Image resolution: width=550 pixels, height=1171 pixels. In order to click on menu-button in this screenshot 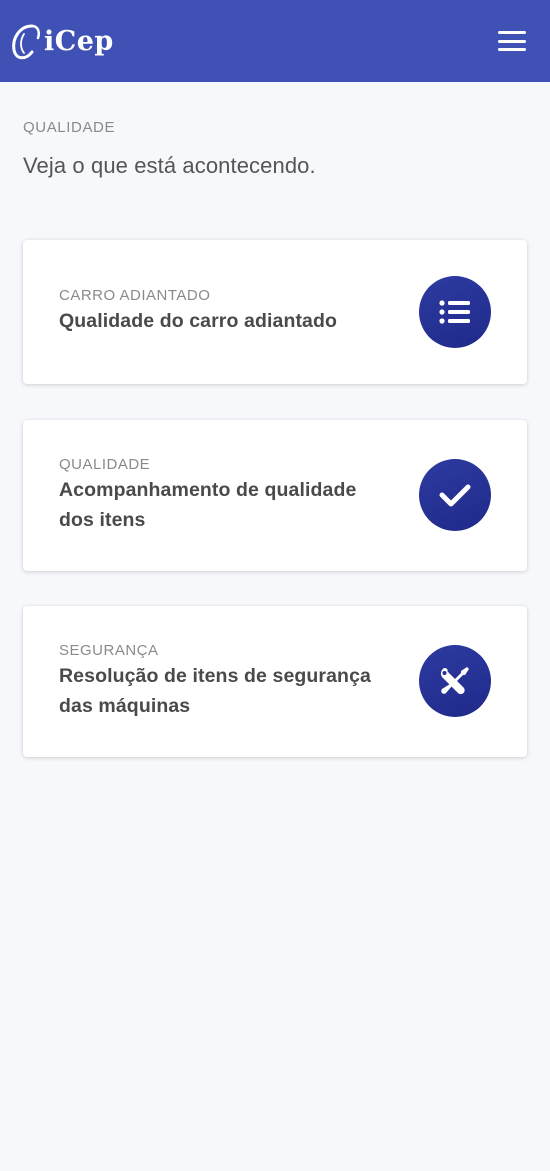, I will do `click(513, 41)`.